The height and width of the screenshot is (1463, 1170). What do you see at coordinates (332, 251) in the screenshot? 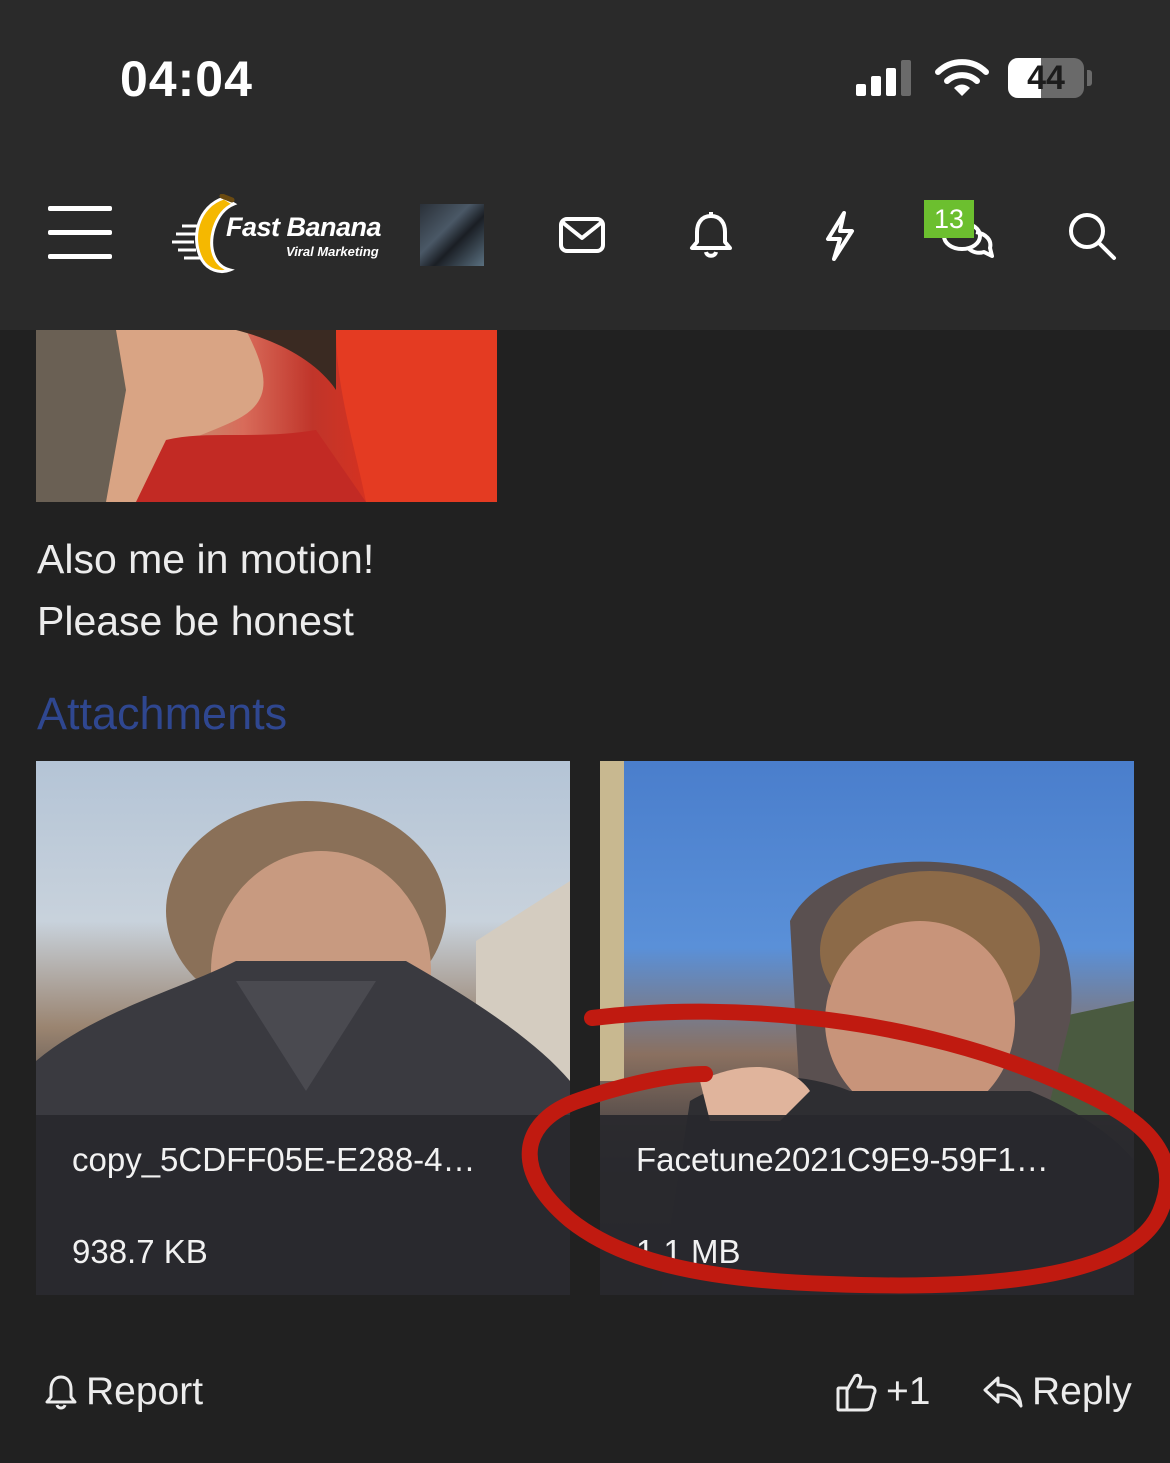
I see `logo-subtitle: Viral Marketing` at bounding box center [332, 251].